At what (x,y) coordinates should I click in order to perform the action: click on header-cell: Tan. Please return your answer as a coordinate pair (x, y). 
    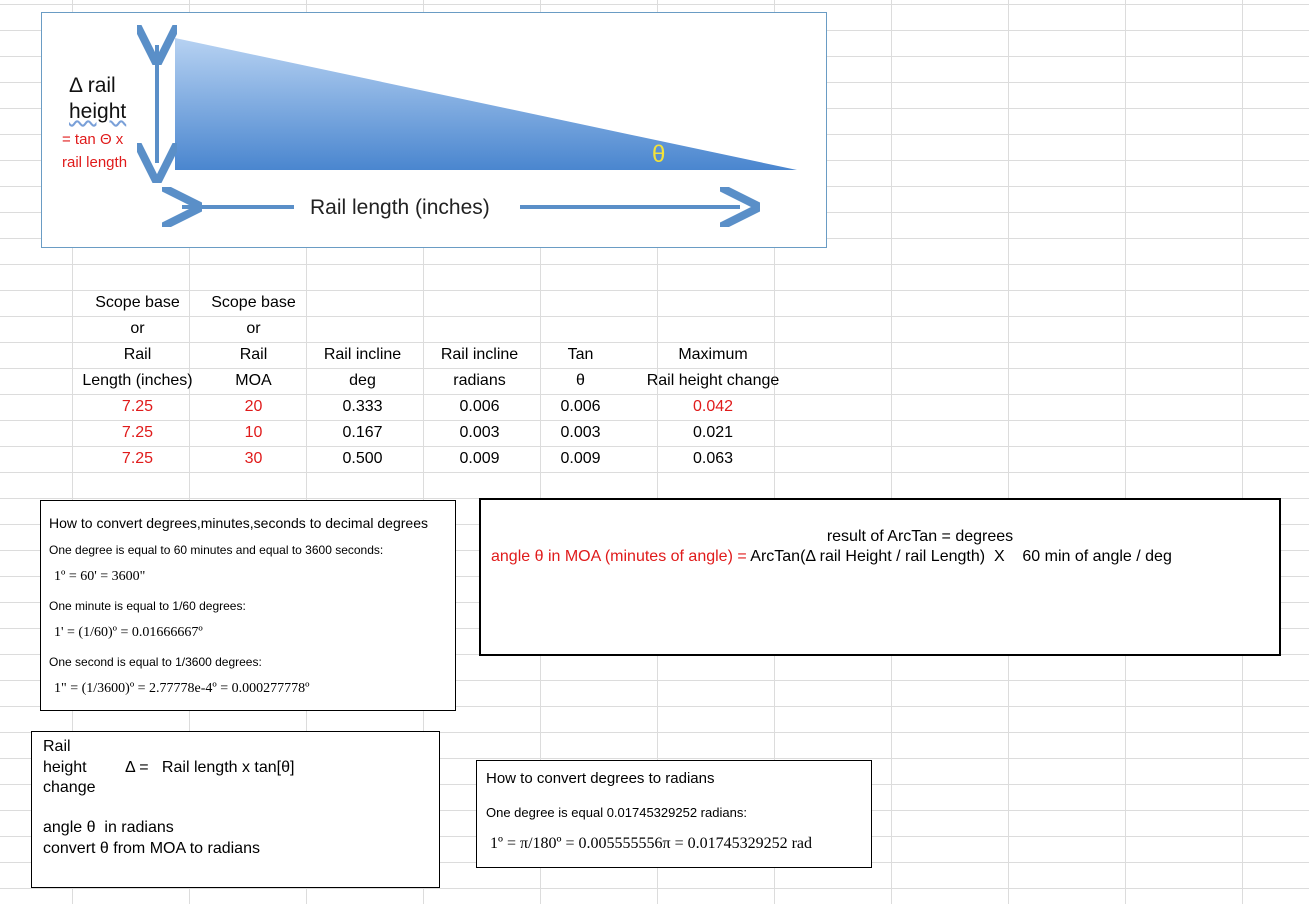
    Looking at the image, I should click on (580, 355).